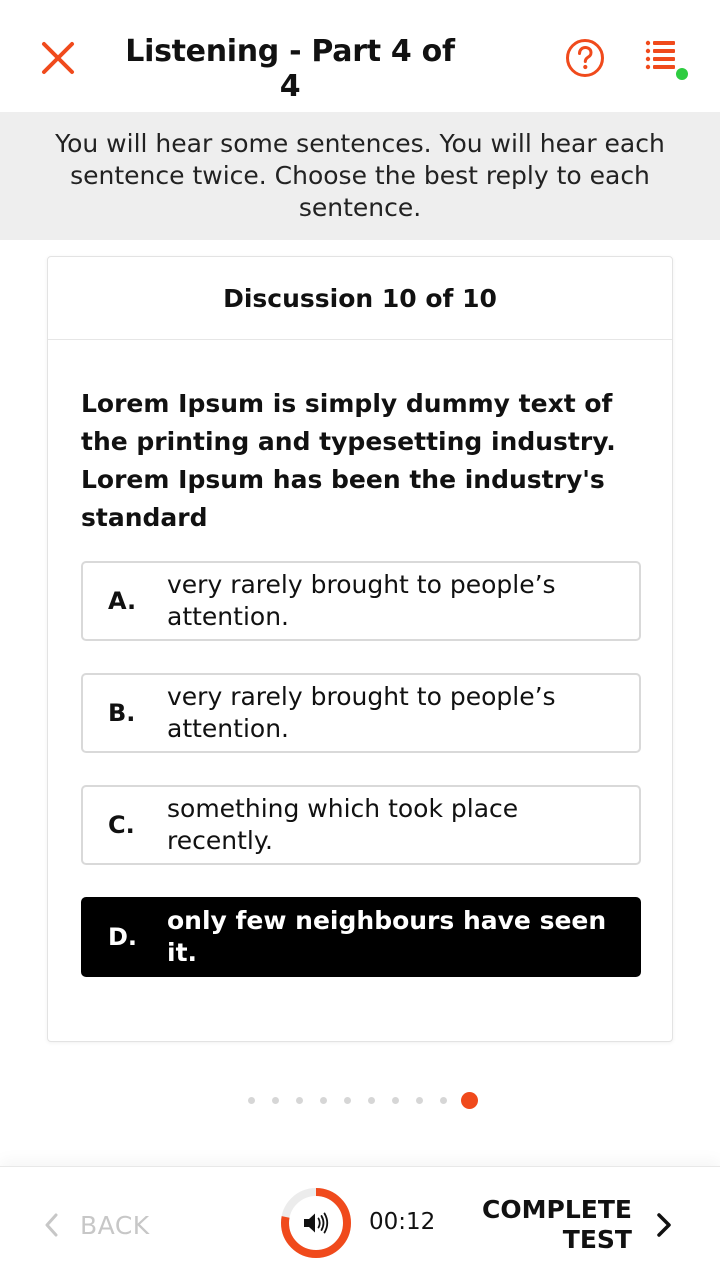  I want to click on back-button: BACK, so click(97, 1225).